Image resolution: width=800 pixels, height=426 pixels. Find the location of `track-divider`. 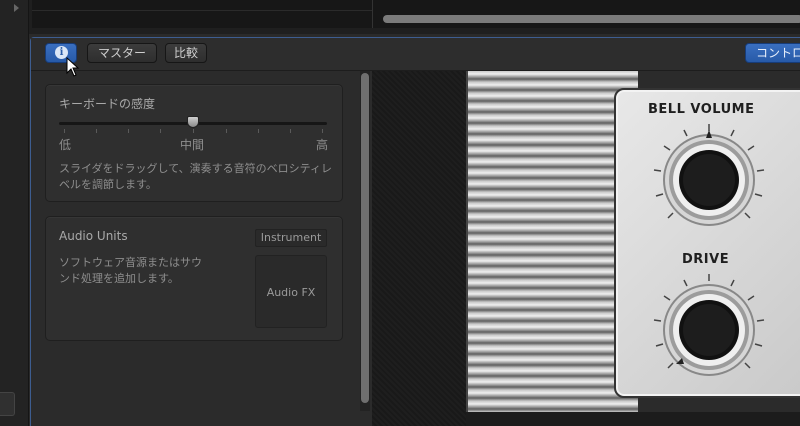

track-divider is located at coordinates (202, 10).